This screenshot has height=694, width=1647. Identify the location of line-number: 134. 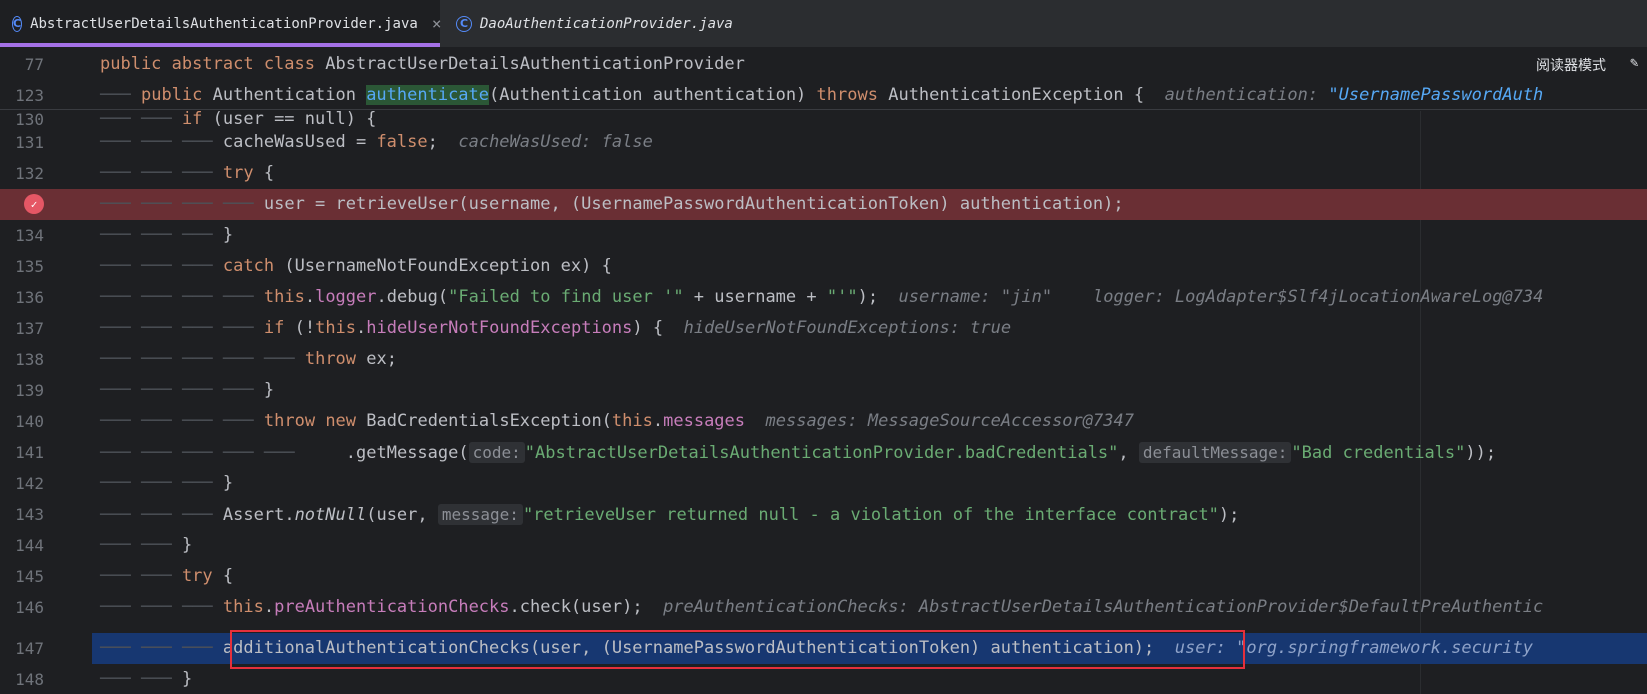
(29, 235).